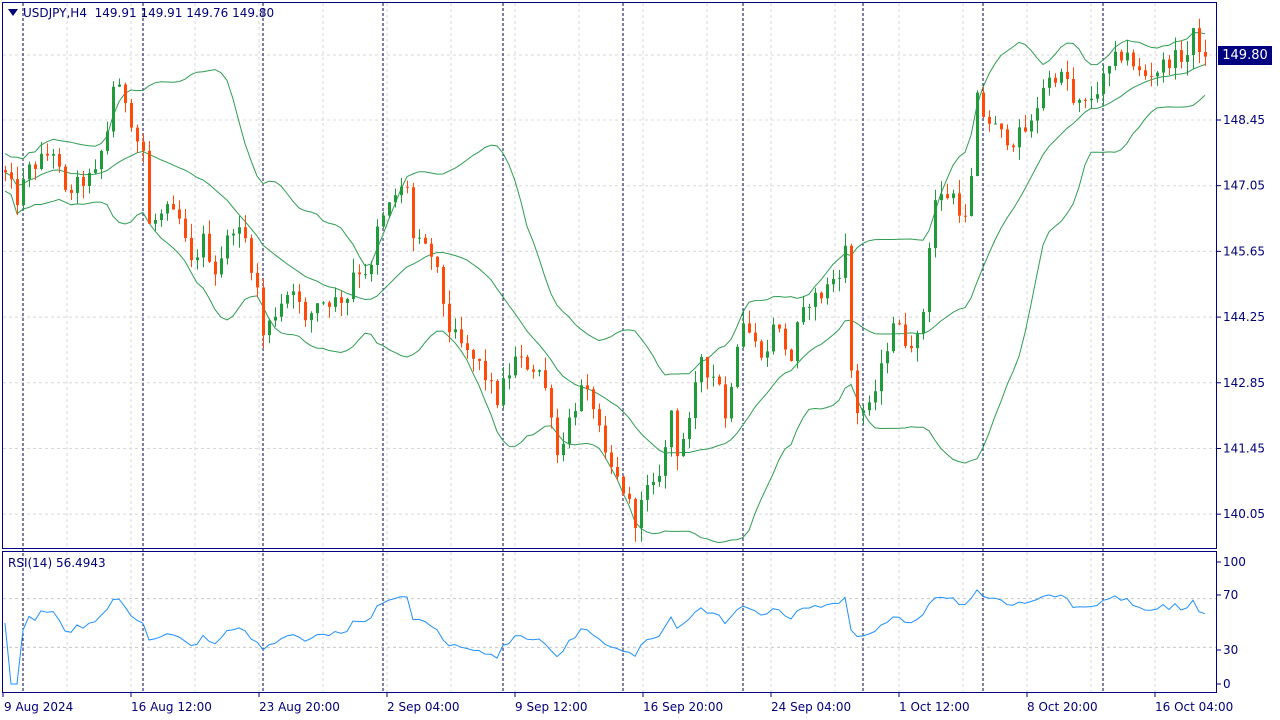 The image size is (1280, 720). What do you see at coordinates (1244, 251) in the screenshot?
I see `price-tick-label: 145.65` at bounding box center [1244, 251].